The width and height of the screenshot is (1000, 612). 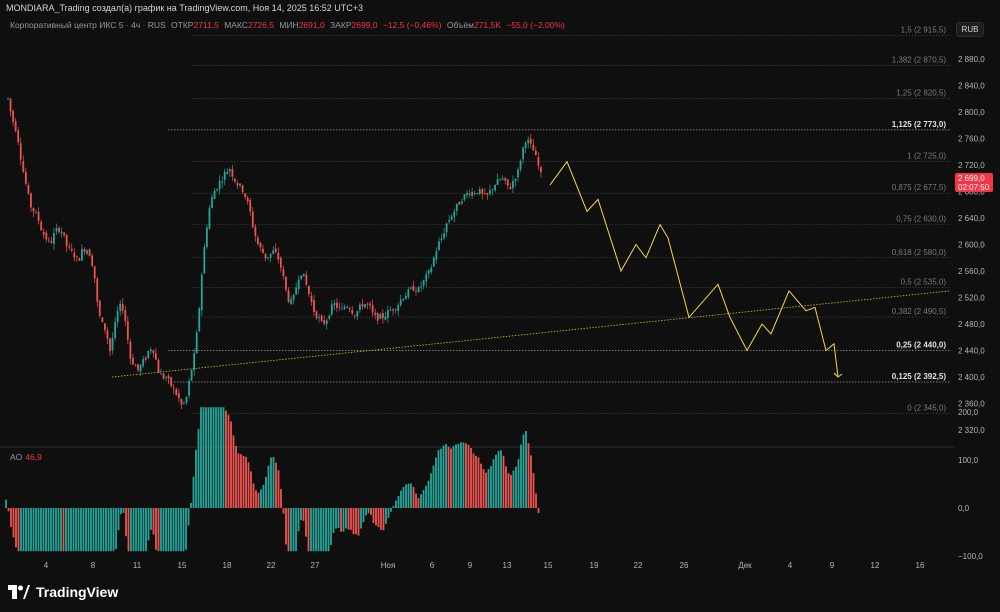 I want to click on fib-label: 1,125 (2 773,0), so click(x=919, y=124).